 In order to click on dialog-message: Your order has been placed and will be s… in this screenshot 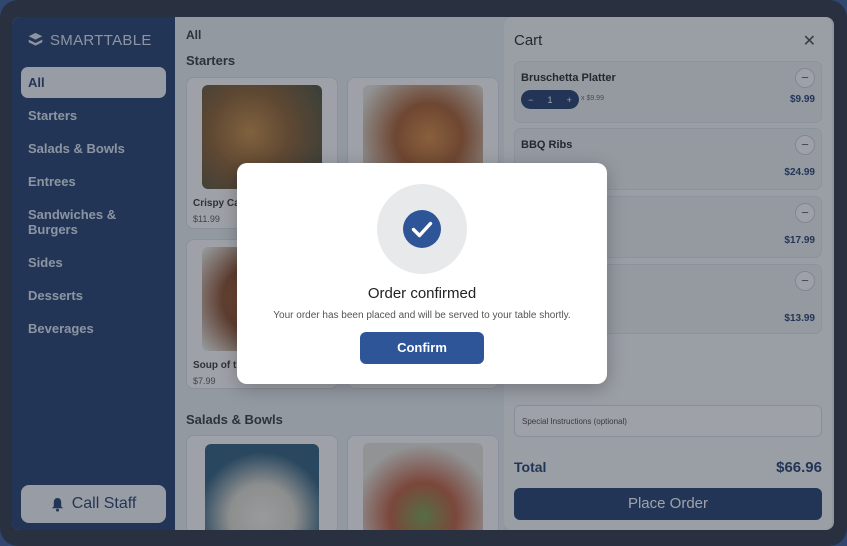, I will do `click(422, 315)`.